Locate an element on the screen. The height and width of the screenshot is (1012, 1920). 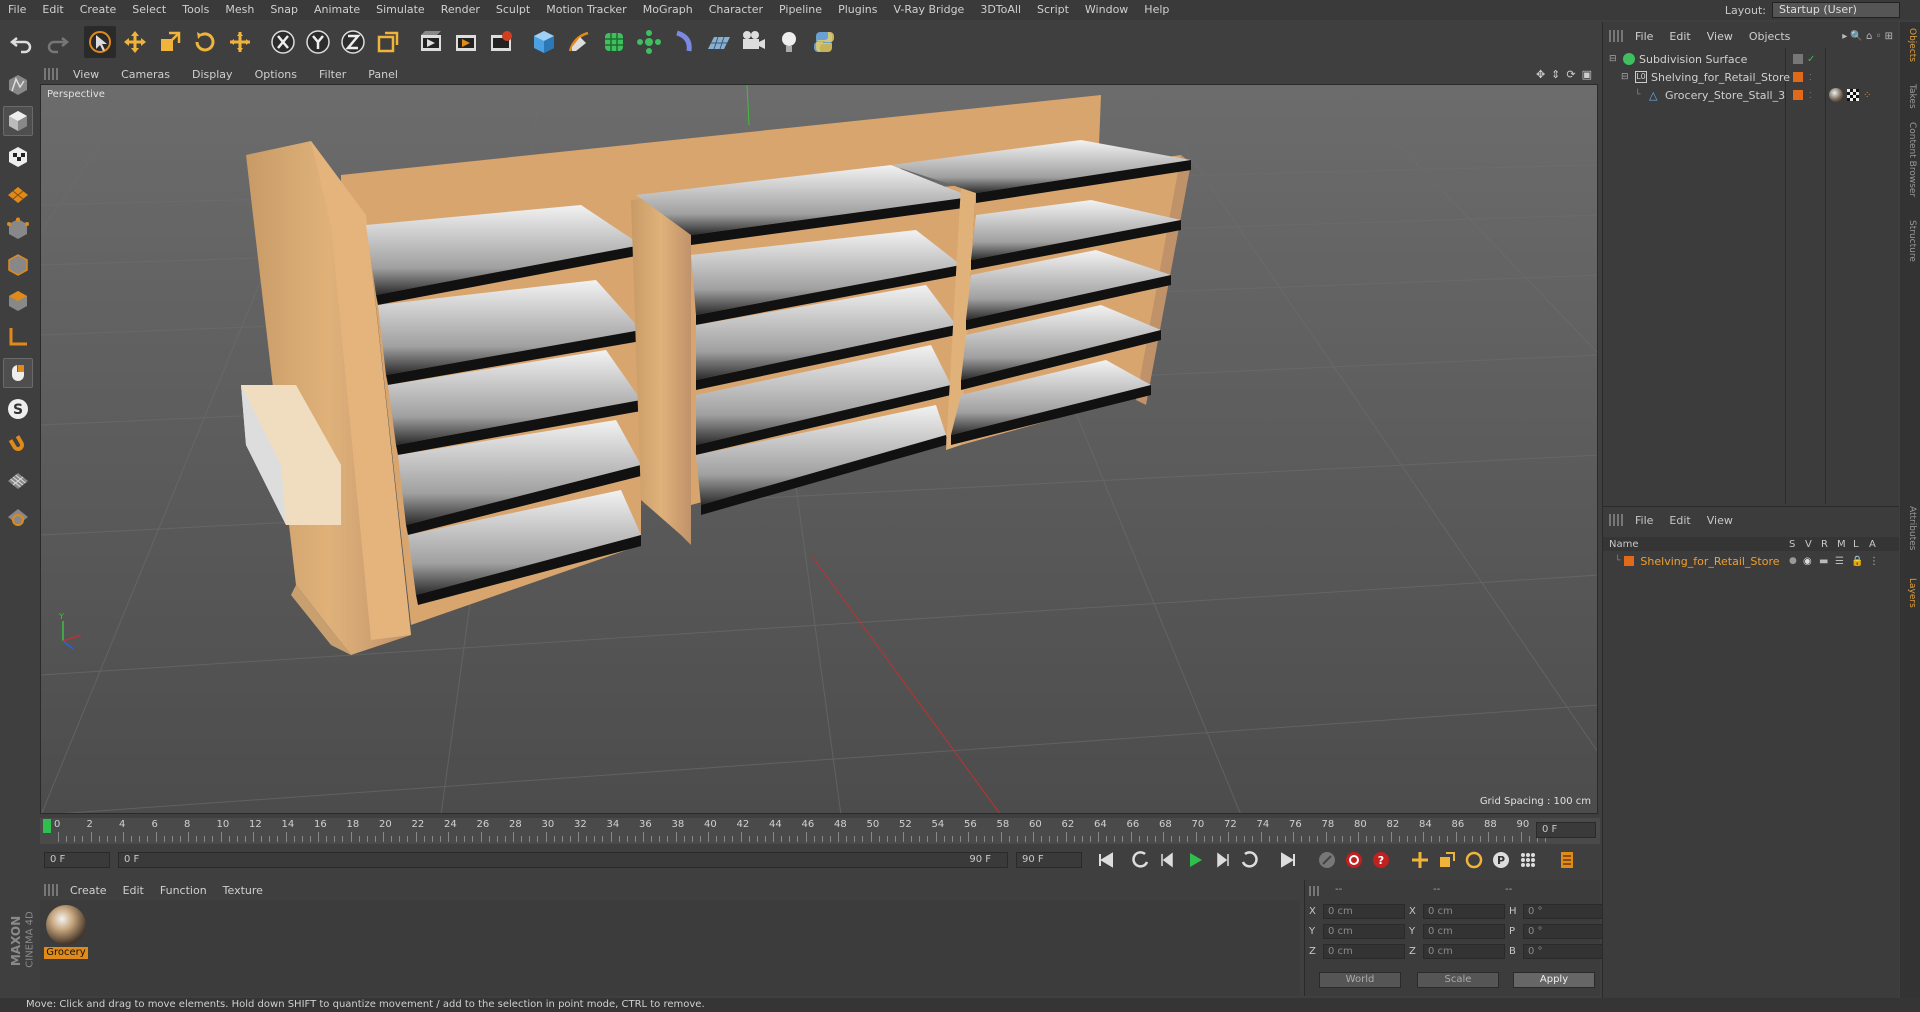
menu-pipeline: Pipeline is located at coordinates (800, 10).